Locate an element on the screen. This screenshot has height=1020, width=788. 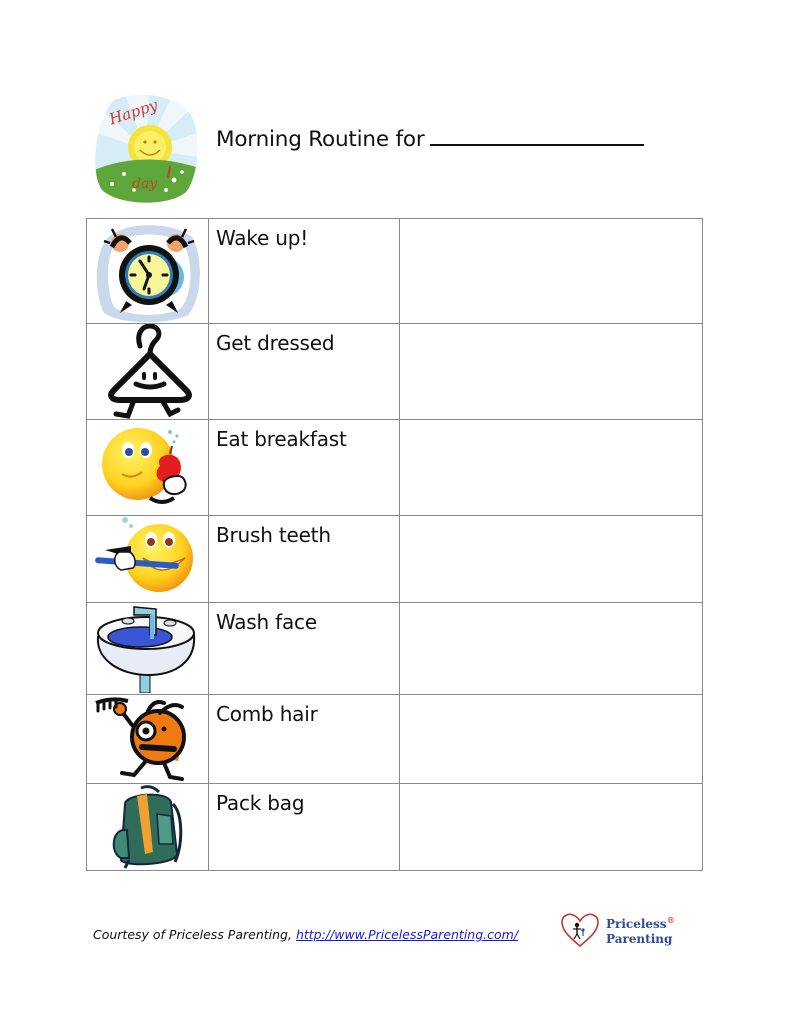
priceless-parenting-logo: Priceless® Parenting is located at coordinates (620, 930).